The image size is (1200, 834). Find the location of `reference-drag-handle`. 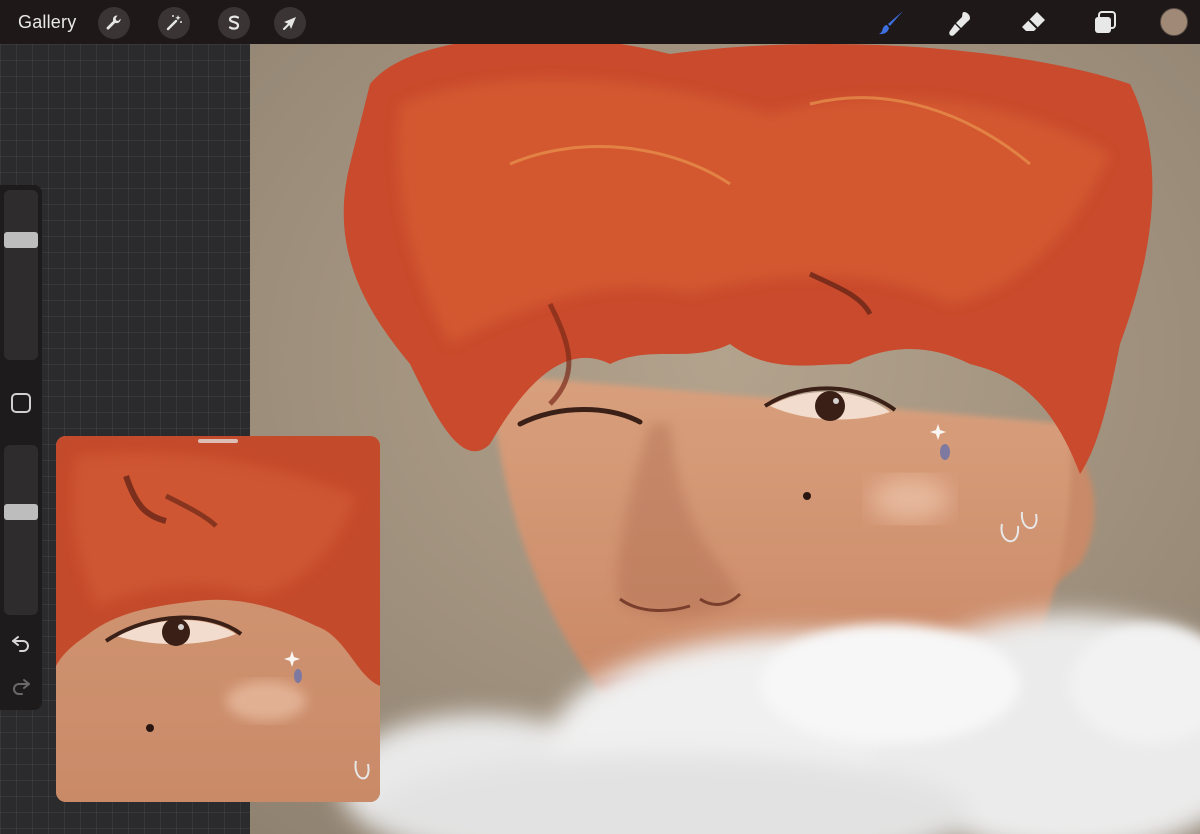

reference-drag-handle is located at coordinates (218, 441).